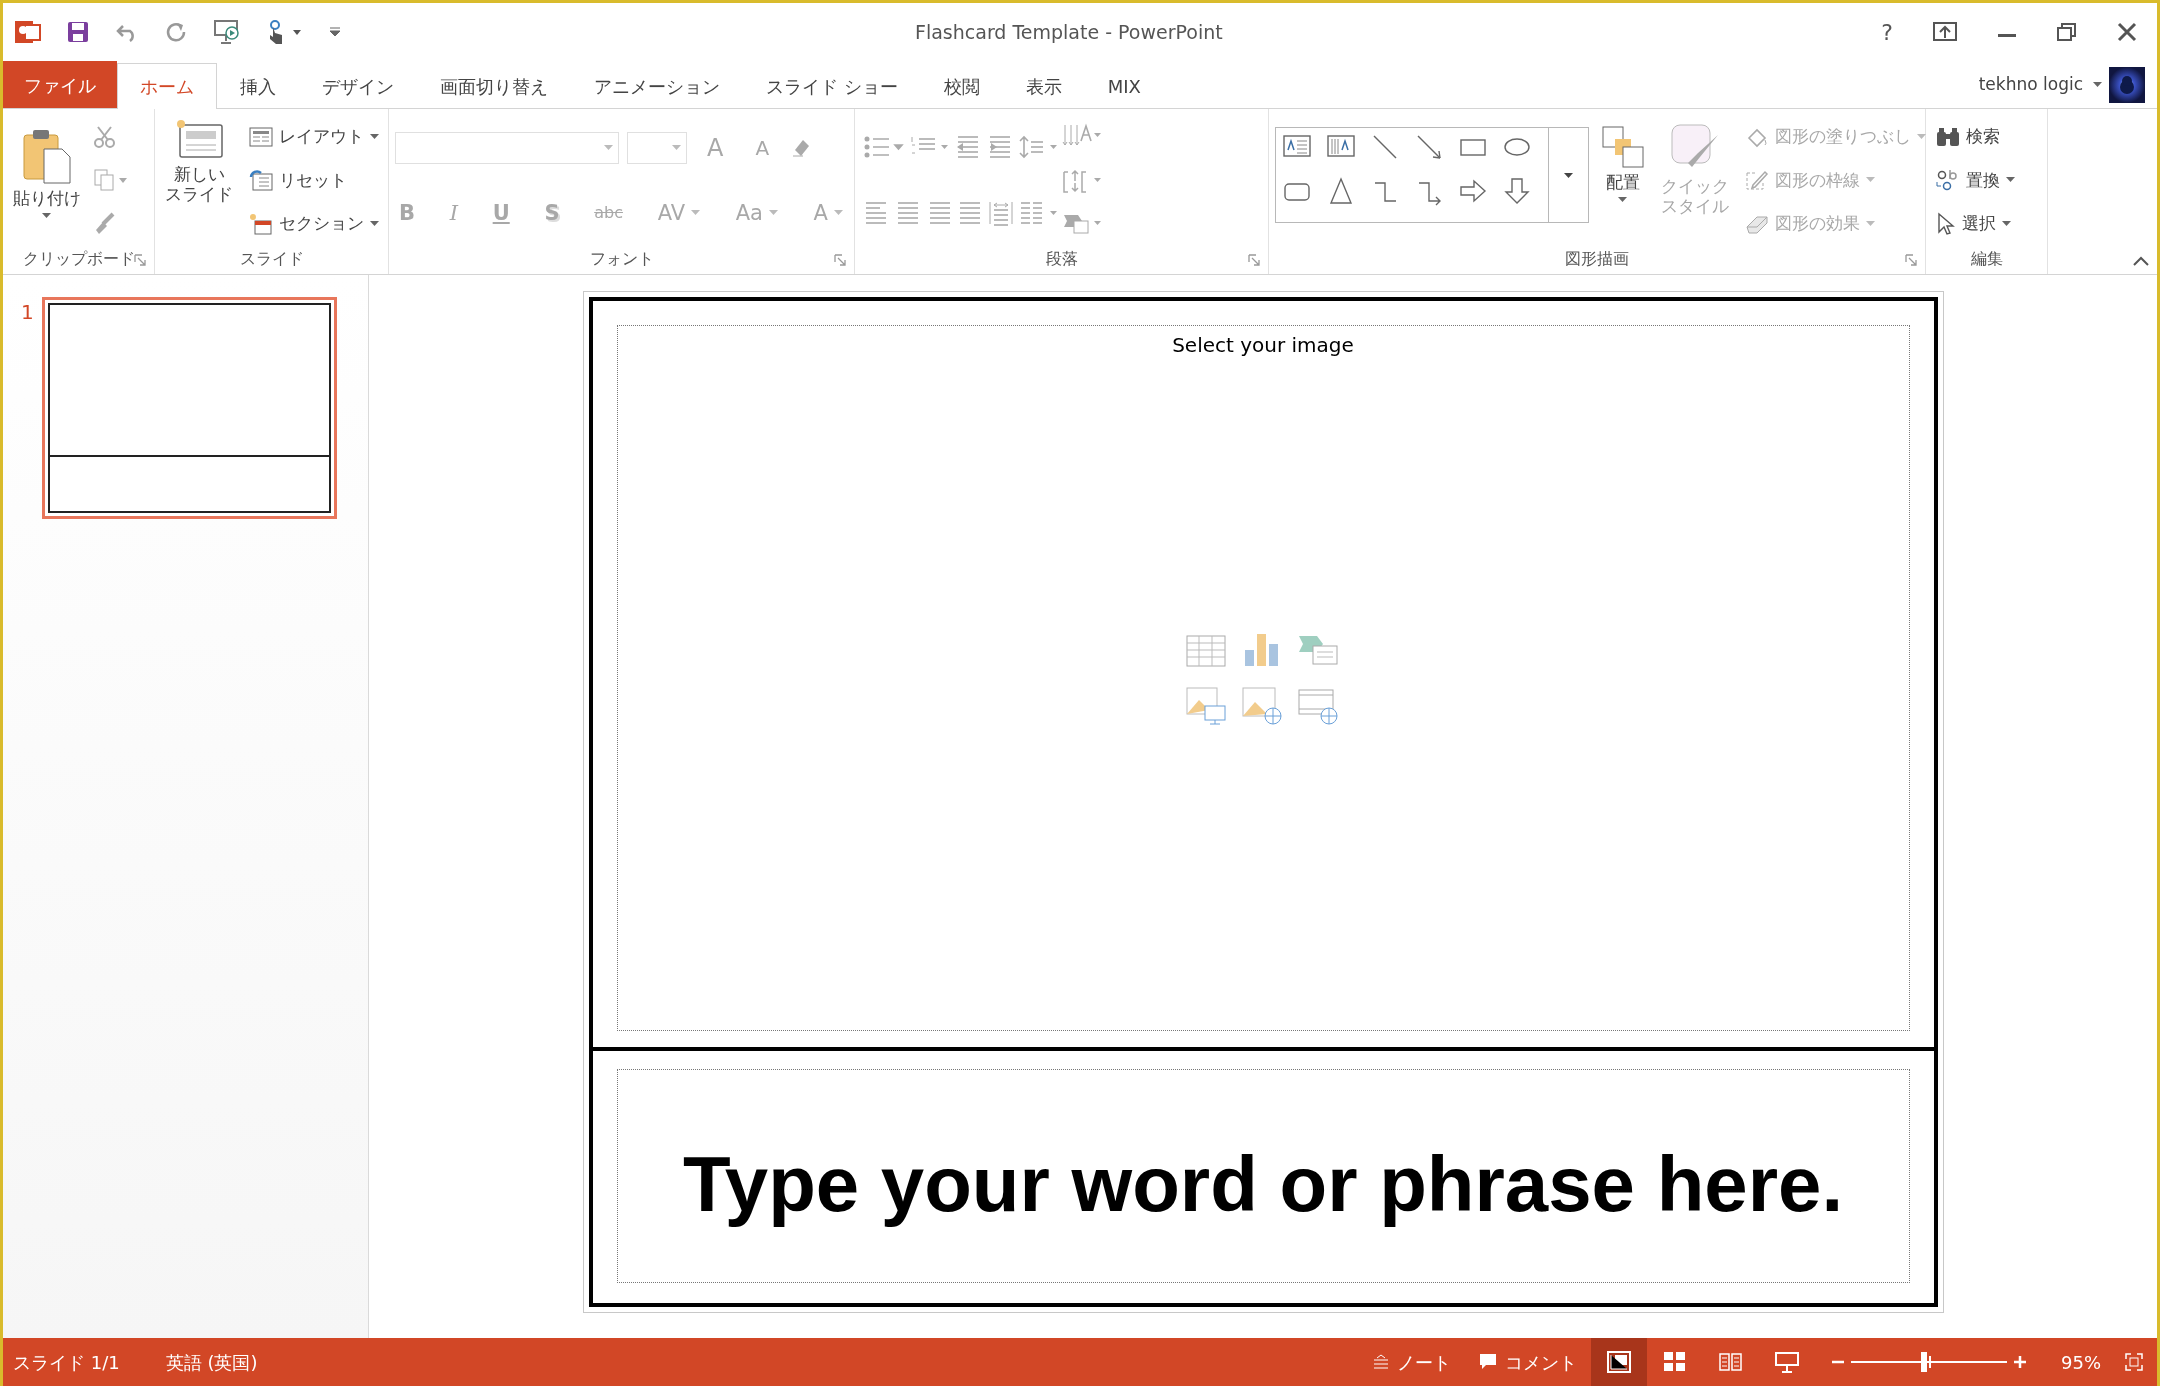  What do you see at coordinates (832, 85) in the screenshot?
I see `ribbon-tab: スライド ショー` at bounding box center [832, 85].